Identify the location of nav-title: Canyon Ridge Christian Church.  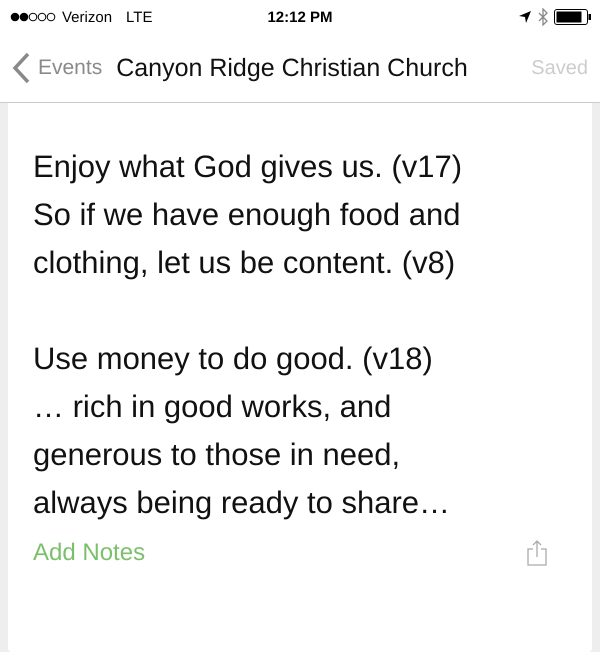
(292, 68).